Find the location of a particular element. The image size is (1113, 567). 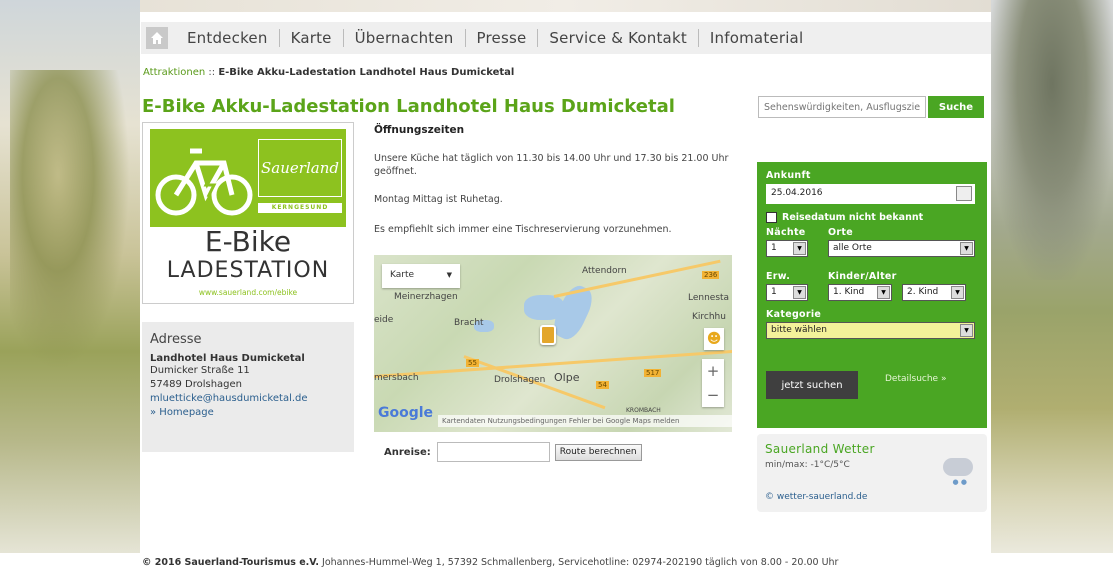

bicycle-icon is located at coordinates (204, 182).